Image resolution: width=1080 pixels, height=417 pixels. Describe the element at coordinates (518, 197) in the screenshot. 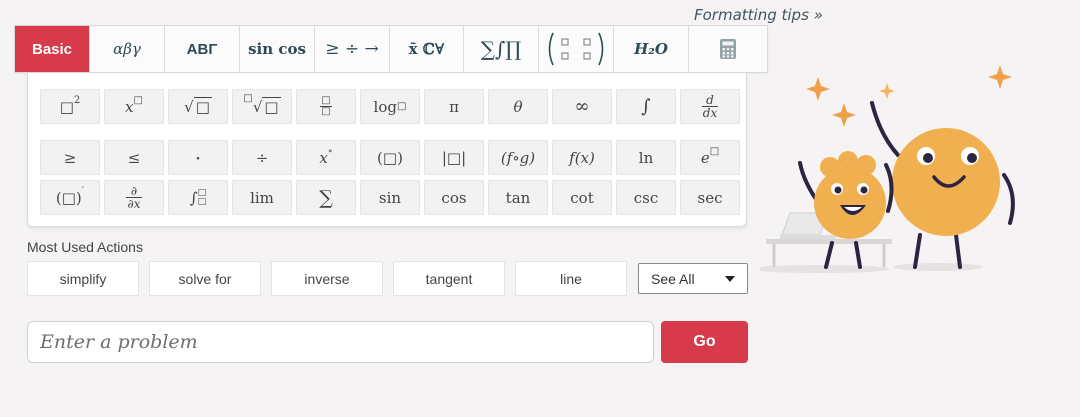

I see `key-tan: tan` at that location.